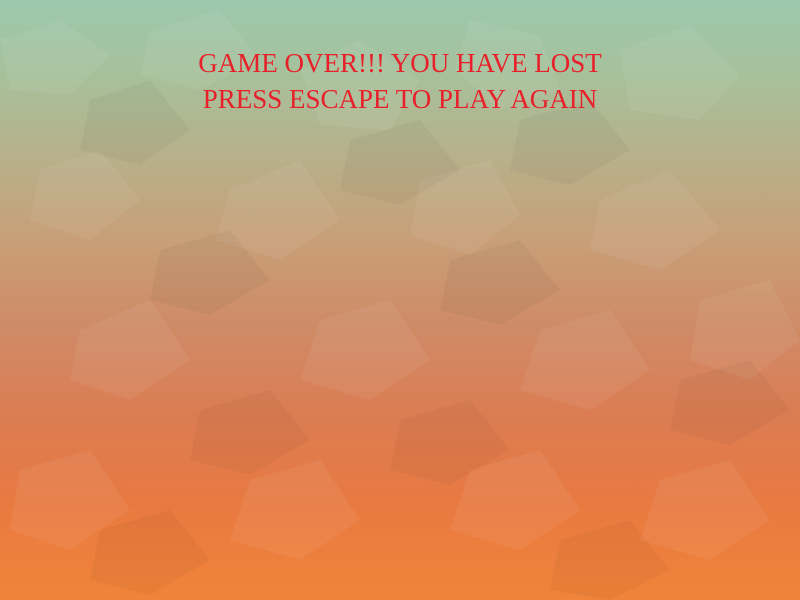 The height and width of the screenshot is (600, 800). What do you see at coordinates (400, 99) in the screenshot?
I see `restart-instruction: PRESS ESCAPE TO PLAY AGAIN` at bounding box center [400, 99].